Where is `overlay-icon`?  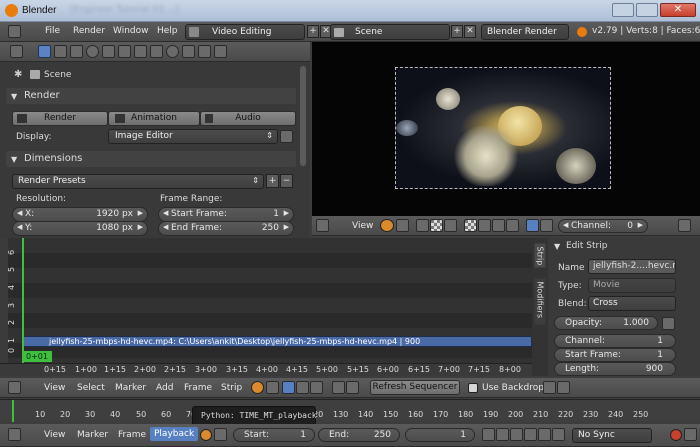
overlay-icon is located at coordinates (484, 225).